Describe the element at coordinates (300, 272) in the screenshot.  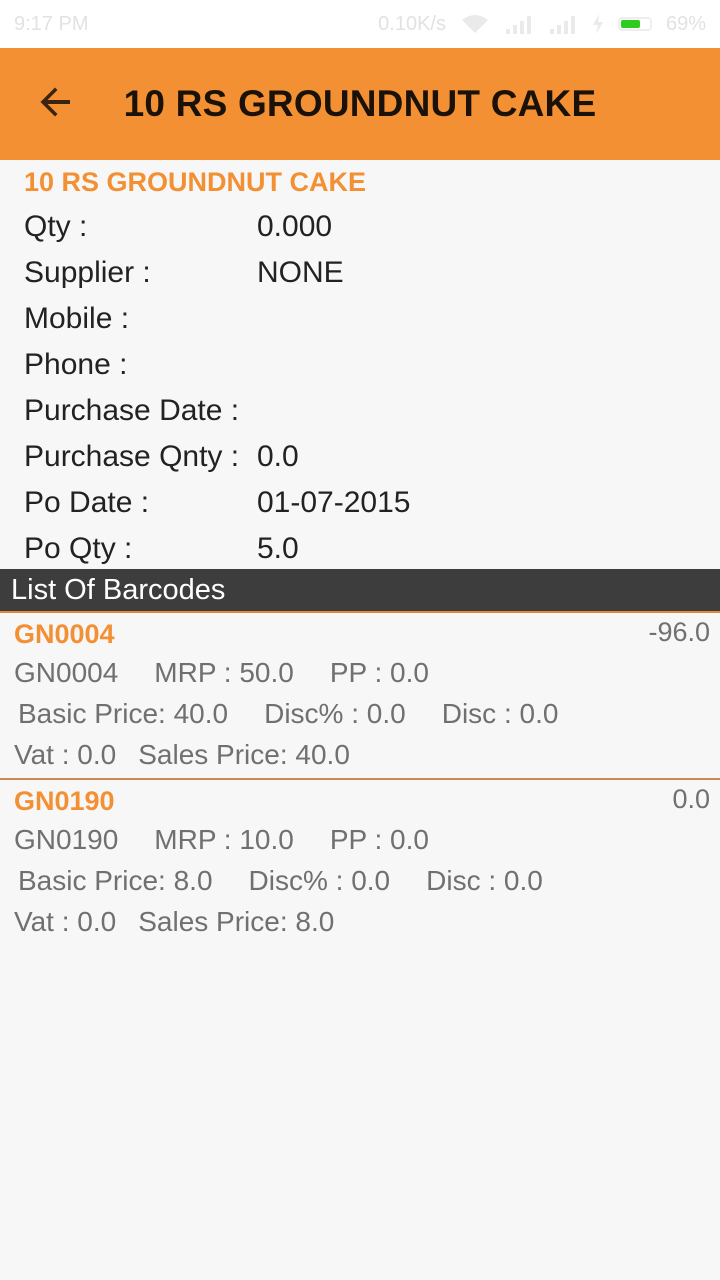
I see `detail-value: NONE` at that location.